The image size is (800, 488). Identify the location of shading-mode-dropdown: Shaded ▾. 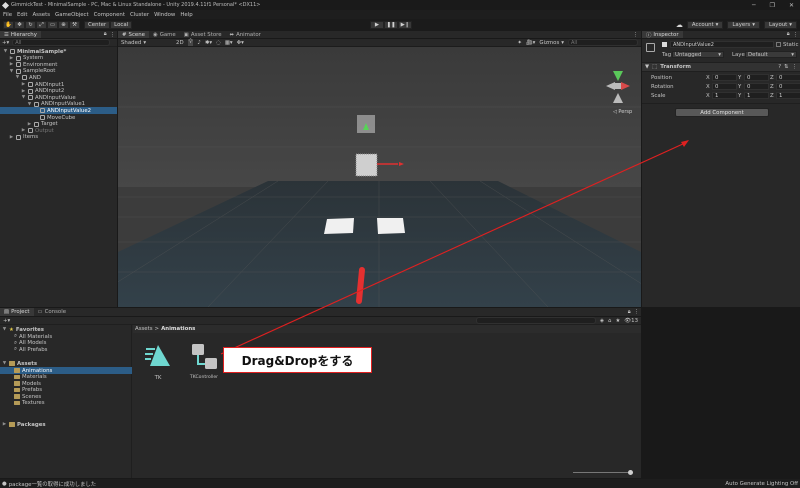
(133, 43).